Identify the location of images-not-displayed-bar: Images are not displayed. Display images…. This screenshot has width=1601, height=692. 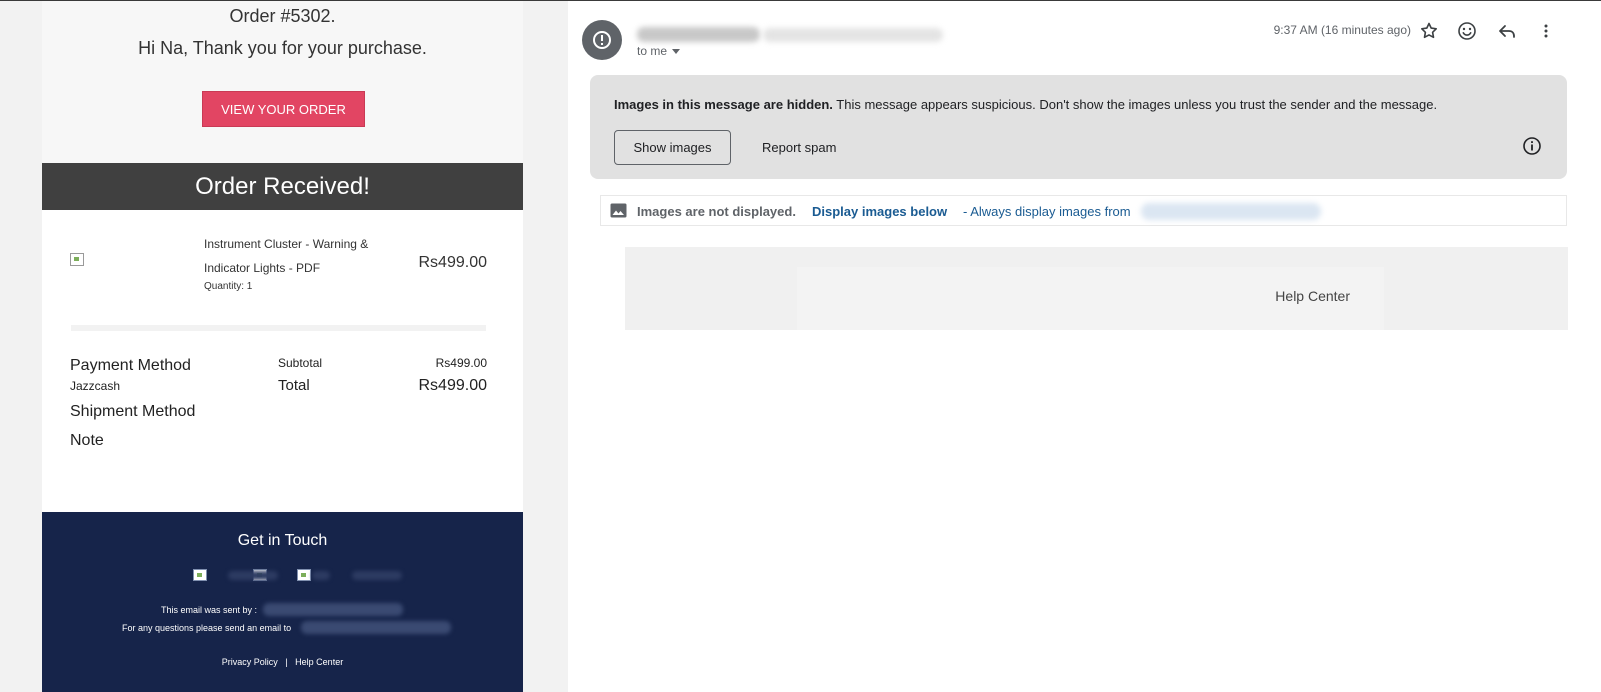
(1083, 210).